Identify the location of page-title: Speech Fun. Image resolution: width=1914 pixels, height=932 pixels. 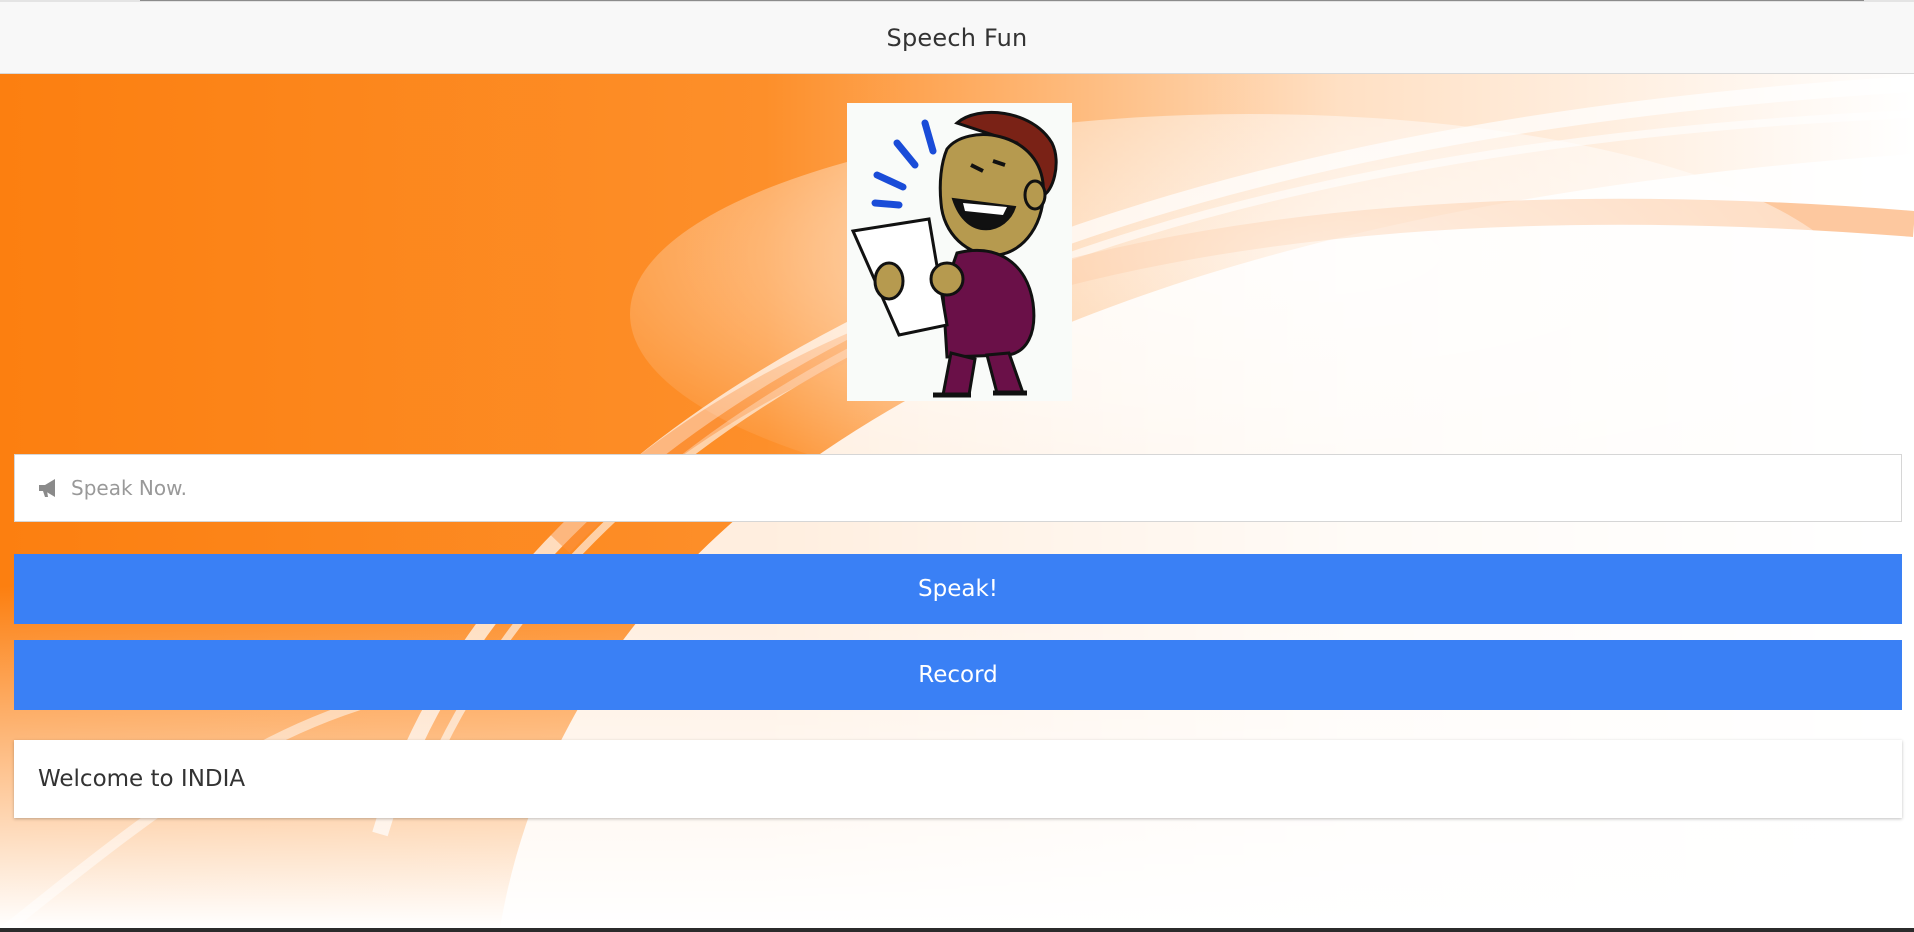
(957, 37).